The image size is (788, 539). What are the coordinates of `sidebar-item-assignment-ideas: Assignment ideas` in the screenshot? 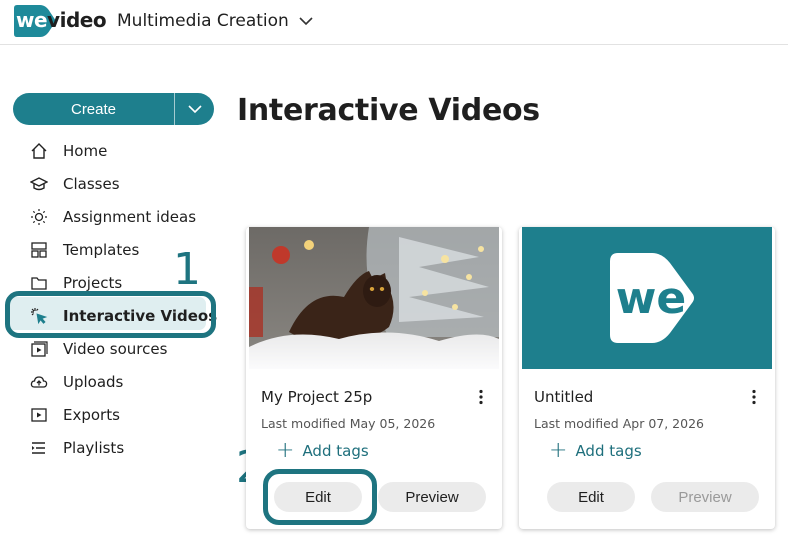 It's located at (115, 216).